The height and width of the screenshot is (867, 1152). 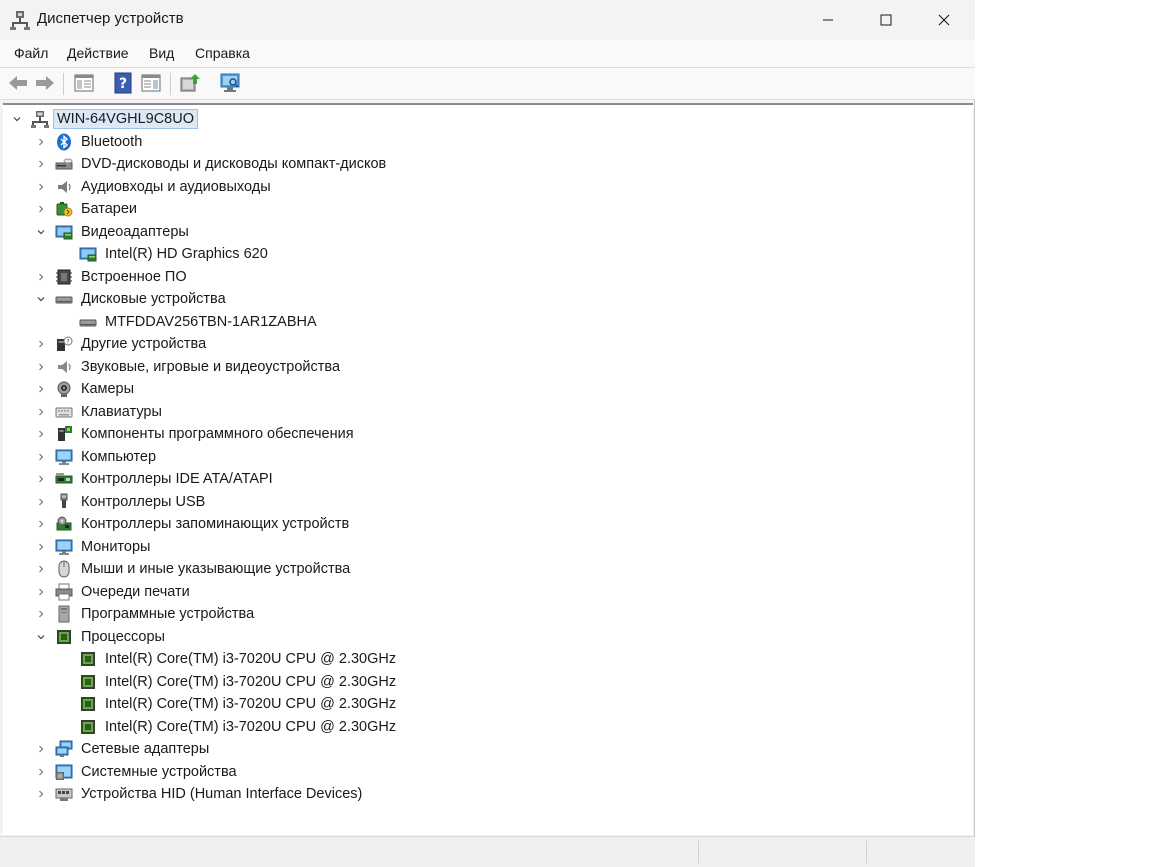 I want to click on tree-category: Контроллеры USB, so click(x=483, y=502).